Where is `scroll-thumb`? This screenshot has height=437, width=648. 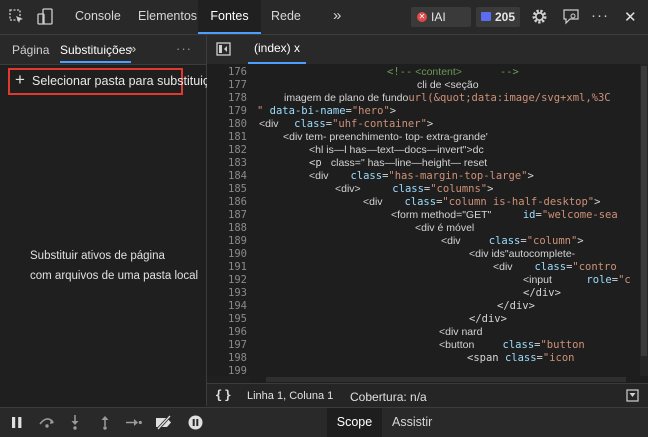
scroll-thumb is located at coordinates (644, 211).